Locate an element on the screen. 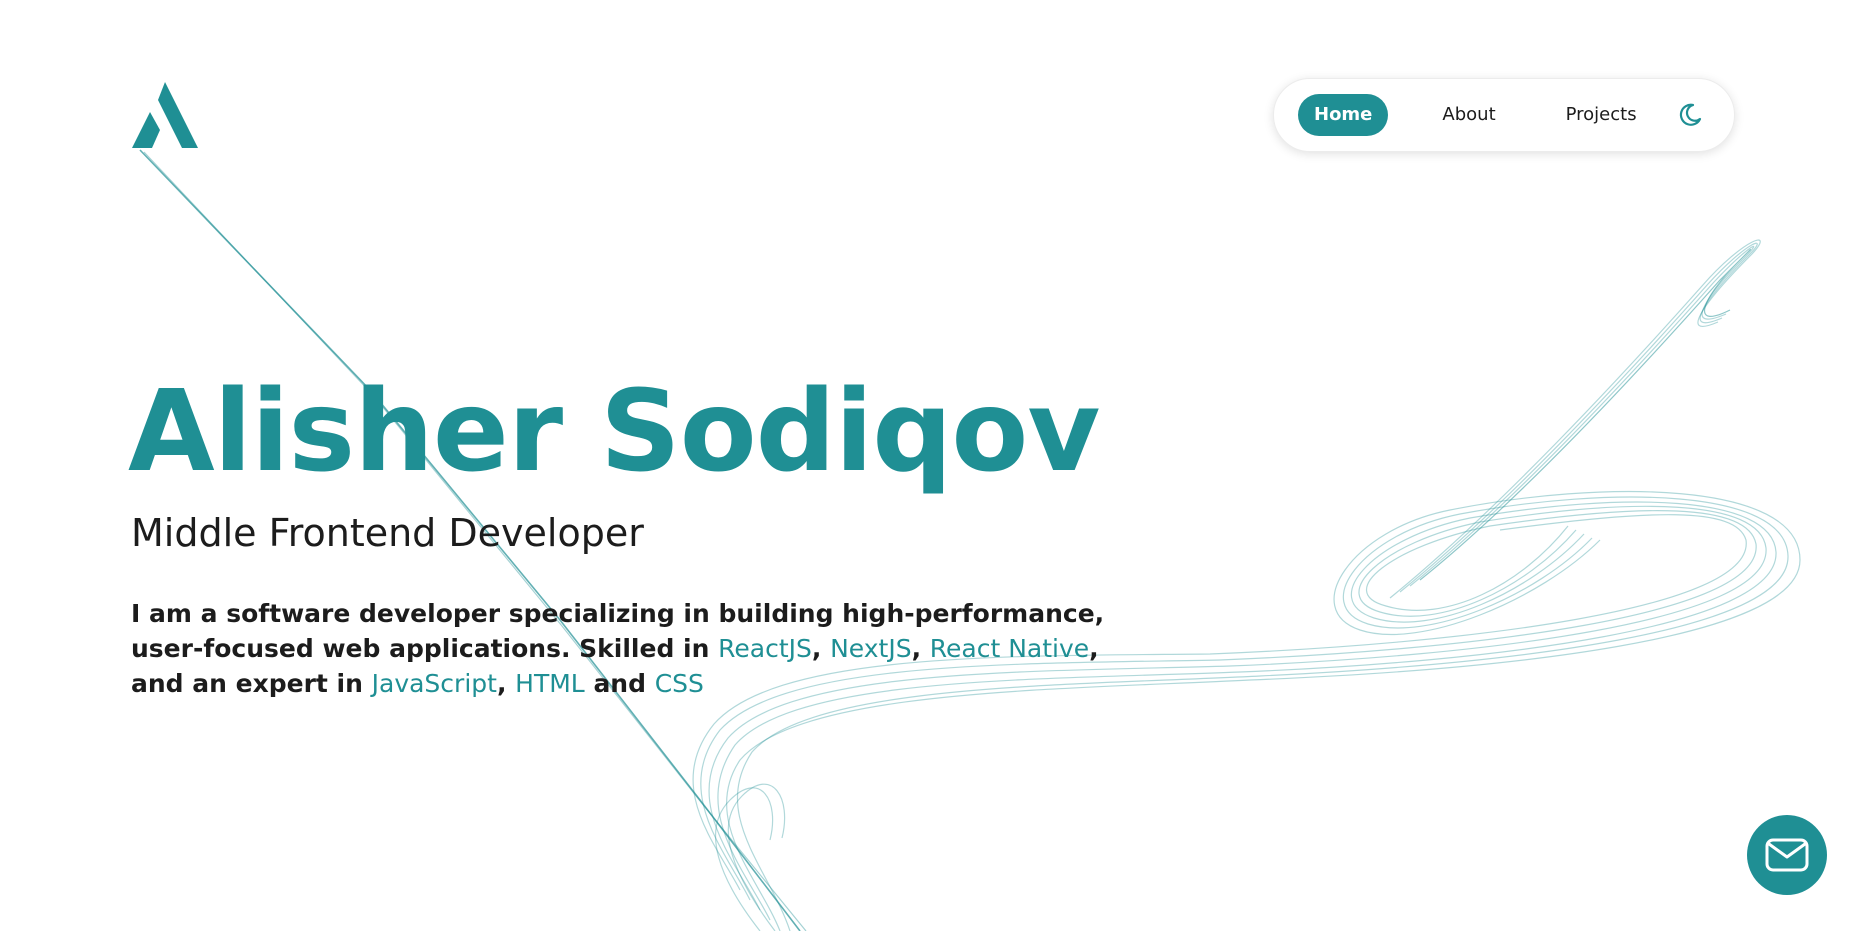  nav-projects: Projects is located at coordinates (1601, 115).